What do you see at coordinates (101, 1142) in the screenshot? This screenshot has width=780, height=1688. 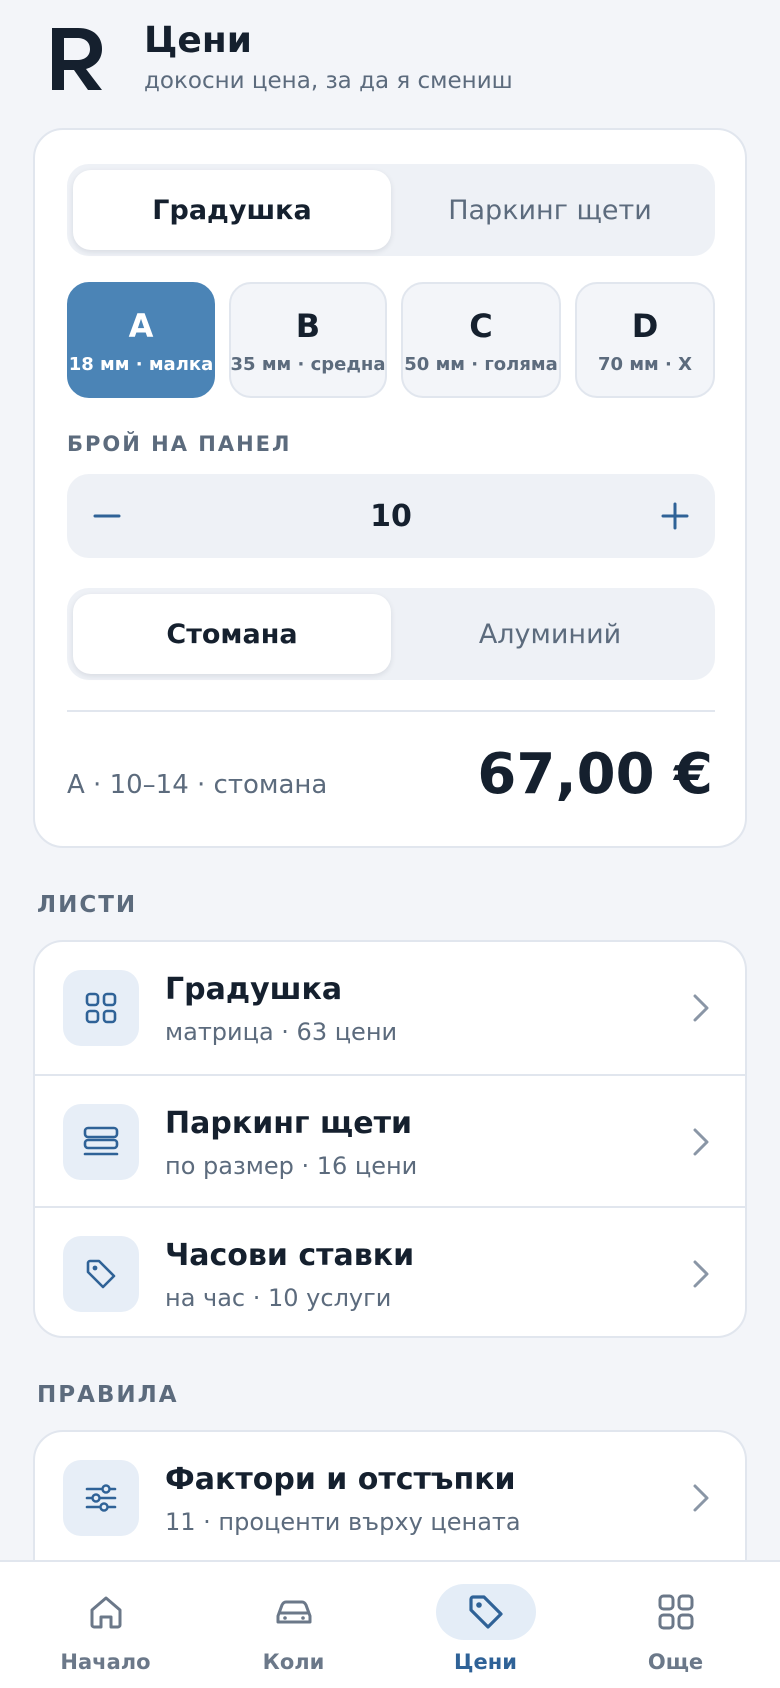 I see `layers-icon` at bounding box center [101, 1142].